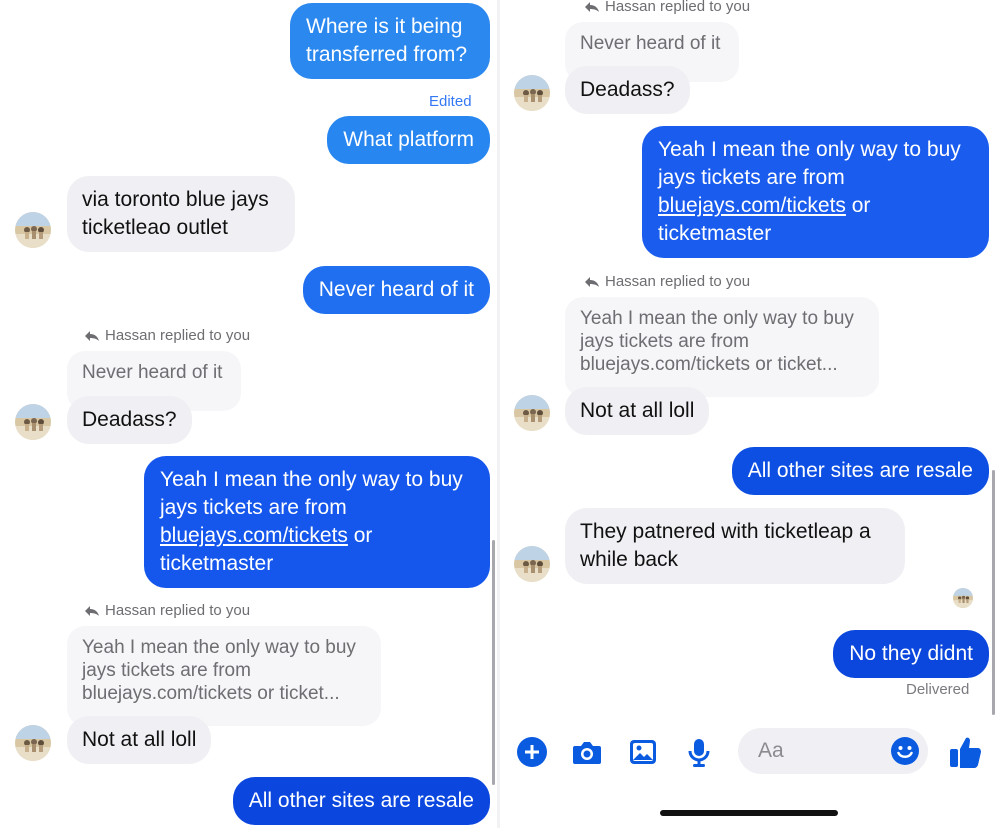  Describe the element at coordinates (450, 101) in the screenshot. I see `edited-label: Edited` at that location.